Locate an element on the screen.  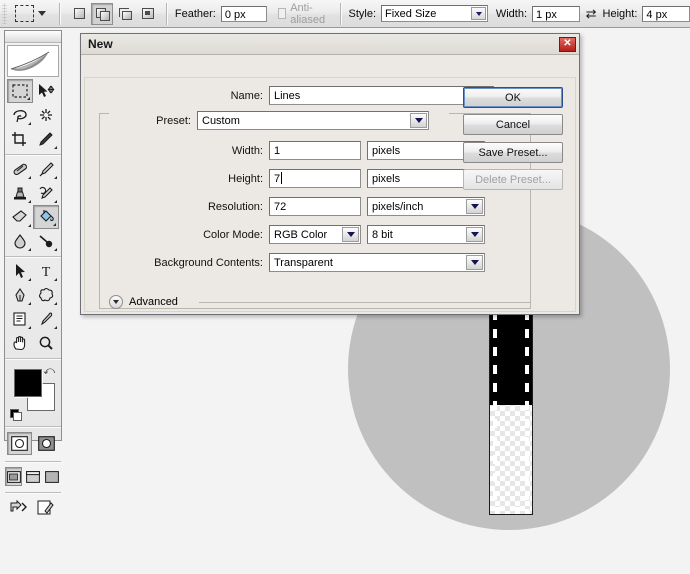
tool-pen is located at coordinates (20, 295).